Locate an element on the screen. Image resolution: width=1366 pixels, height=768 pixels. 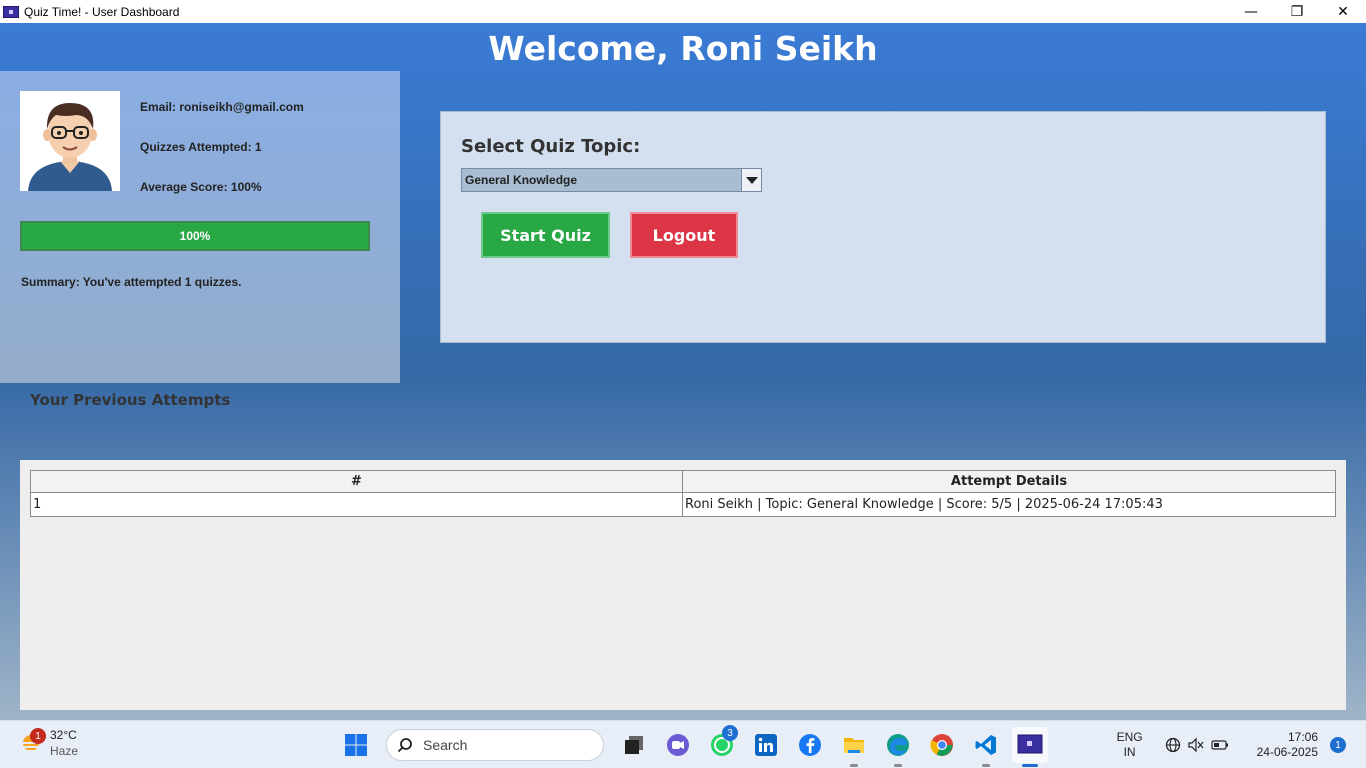
progress-label: 100% is located at coordinates (195, 236).